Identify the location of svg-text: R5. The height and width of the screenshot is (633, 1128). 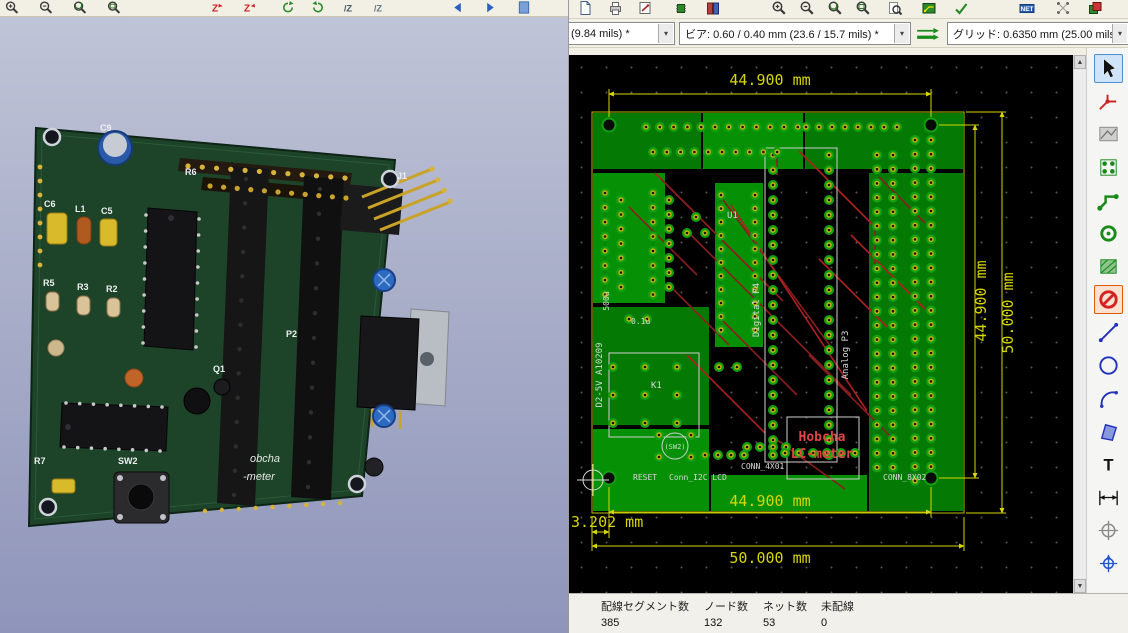
(49, 283).